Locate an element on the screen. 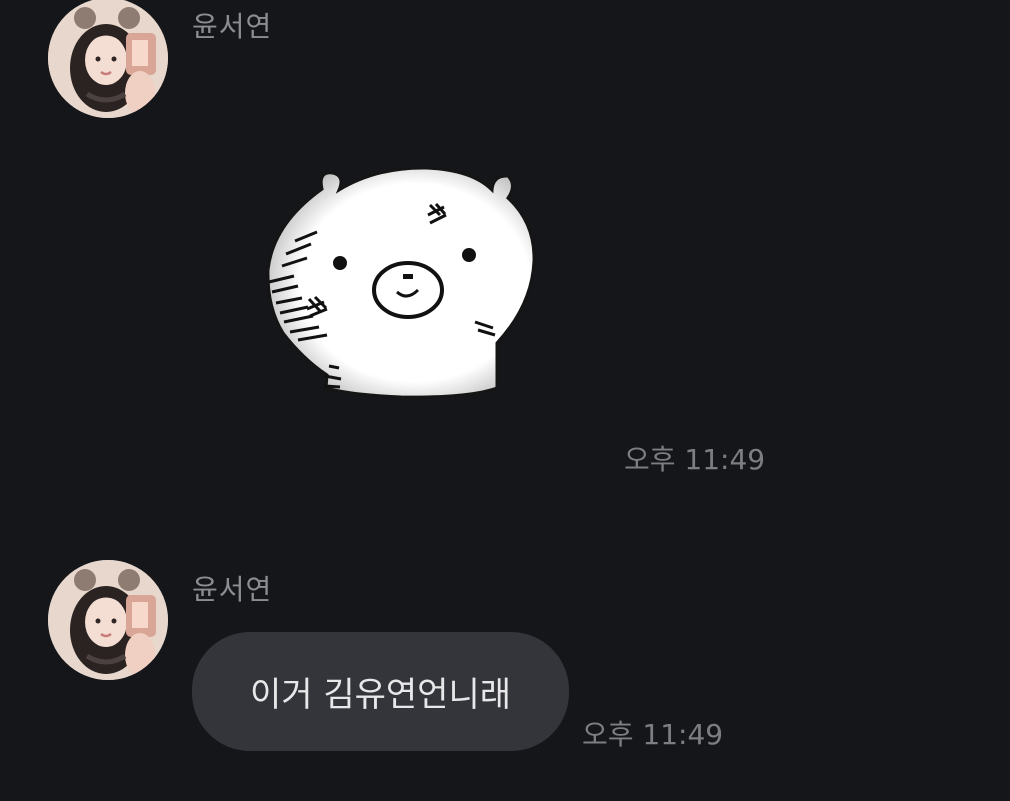 The width and height of the screenshot is (1010, 801). message-text: 이거 김유연언니래 is located at coordinates (380, 695).